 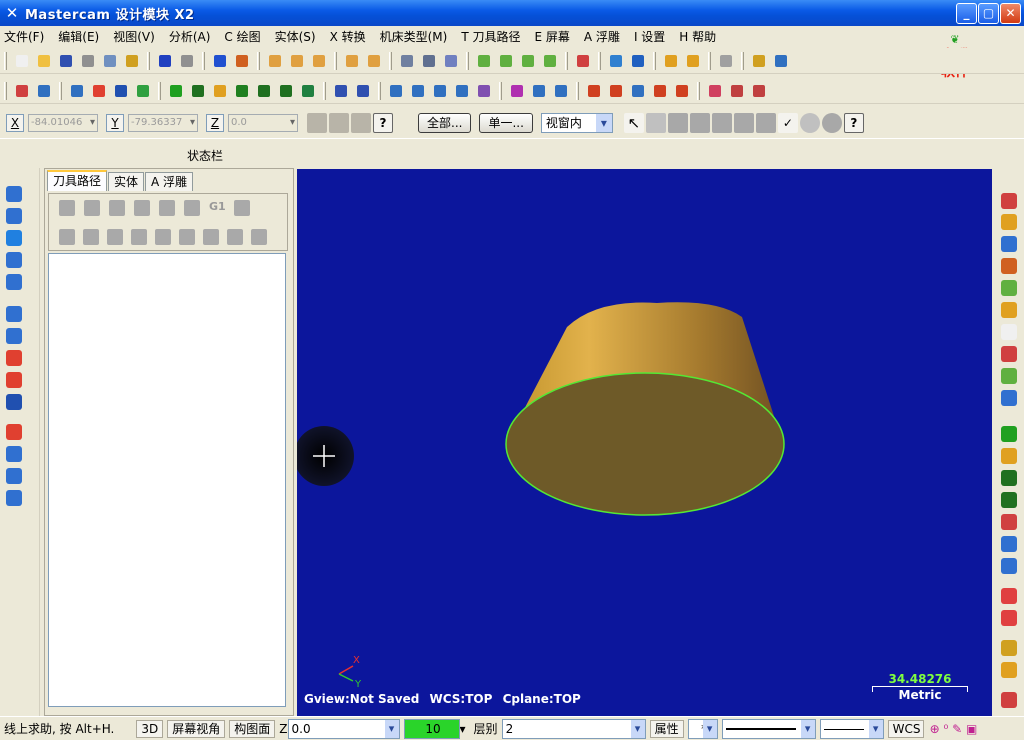 I want to click on color-grid2-r-icon, so click(x=1009, y=670).